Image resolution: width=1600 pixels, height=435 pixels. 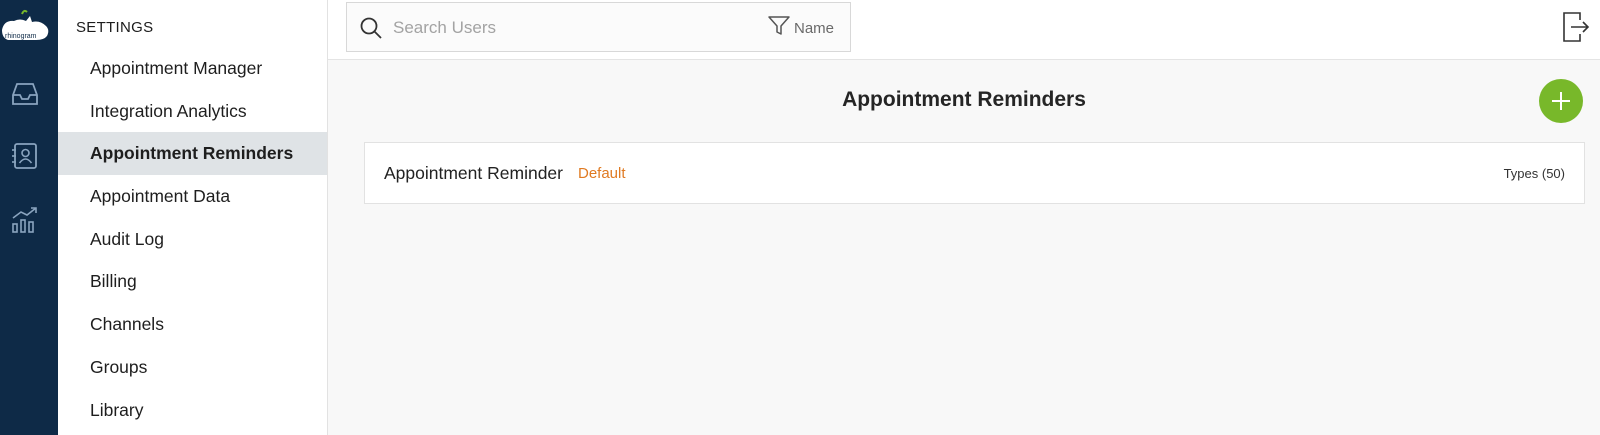 What do you see at coordinates (25, 220) in the screenshot?
I see `analytics-icon` at bounding box center [25, 220].